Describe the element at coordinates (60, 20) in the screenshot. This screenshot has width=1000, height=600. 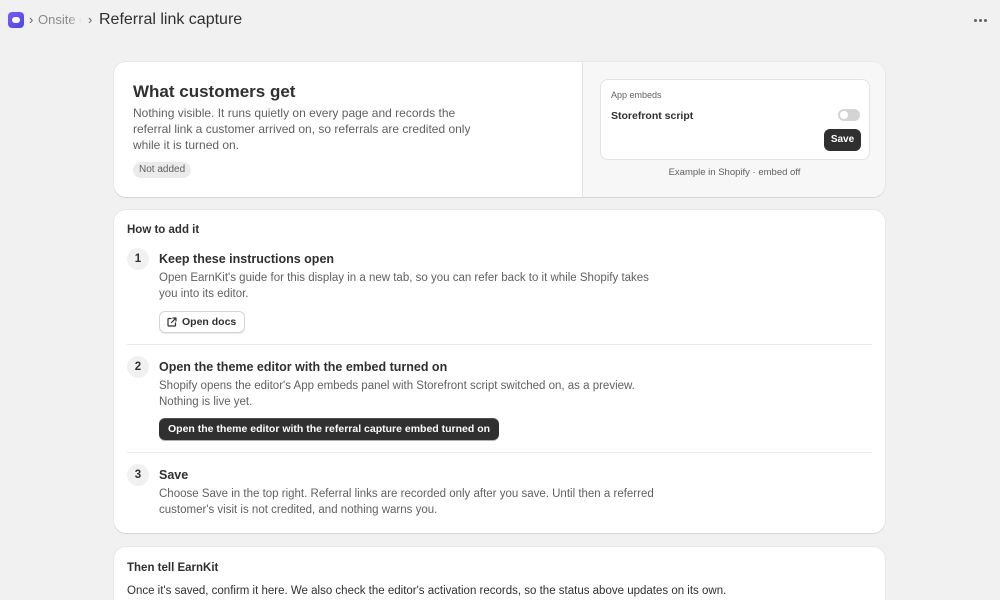
I see `breadcrumb-parent-link: Onsite d` at that location.